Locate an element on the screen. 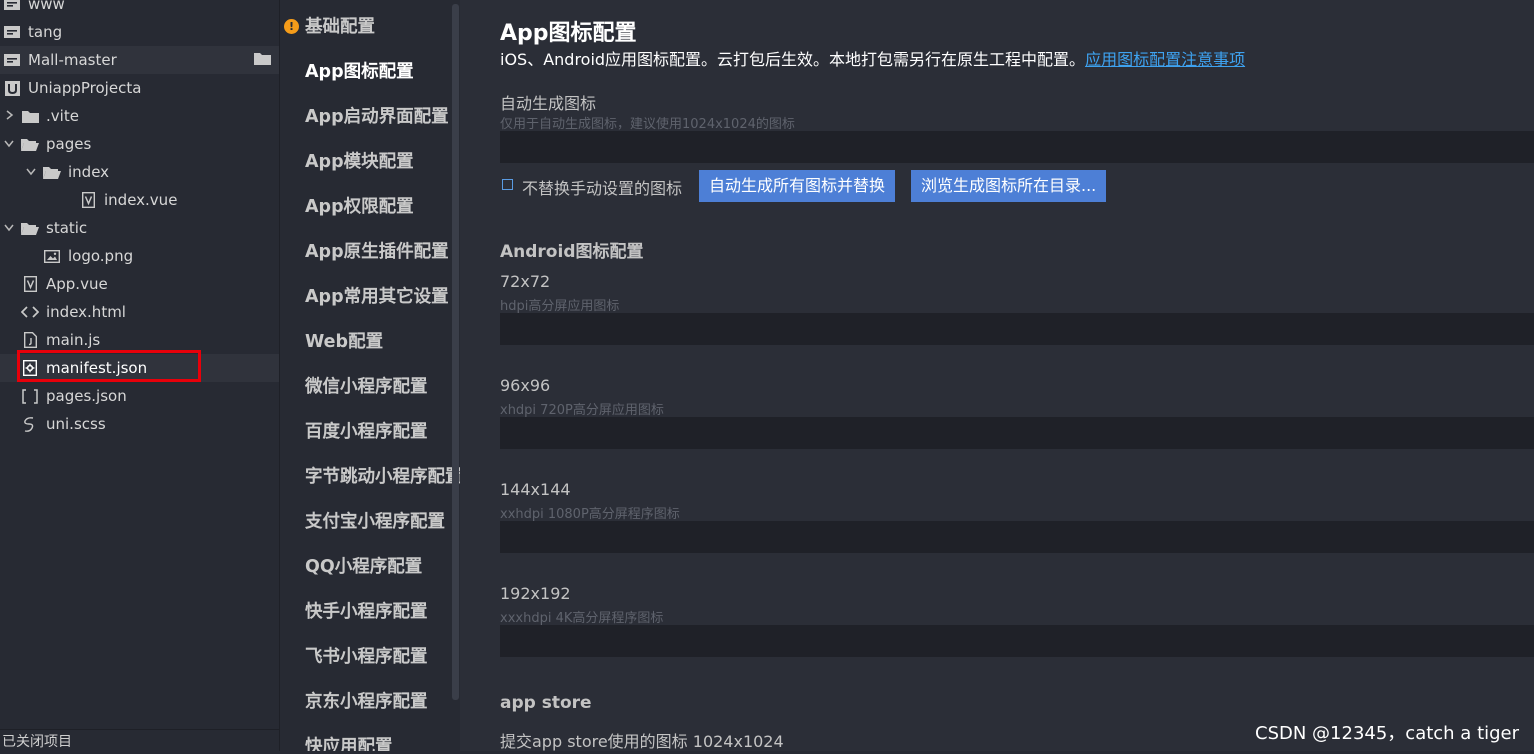  tree-item: logo.png is located at coordinates (139, 256).